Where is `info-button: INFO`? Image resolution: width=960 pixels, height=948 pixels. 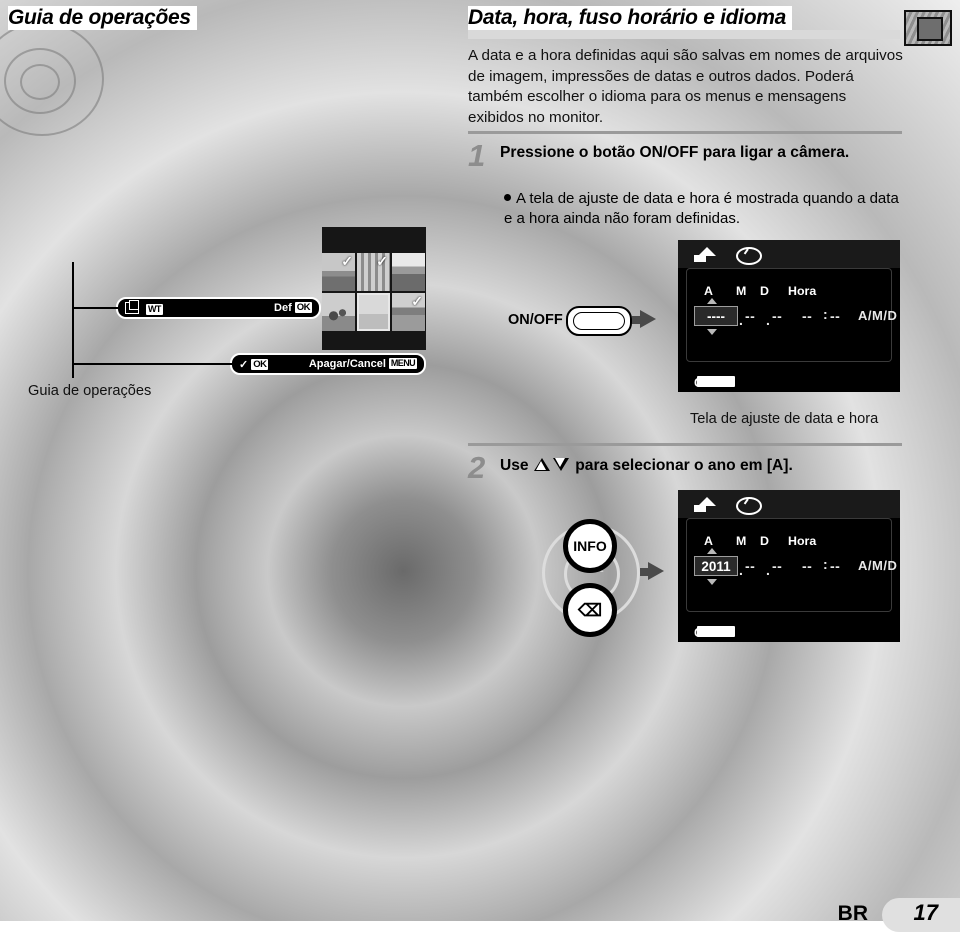 info-button: INFO is located at coordinates (590, 546).